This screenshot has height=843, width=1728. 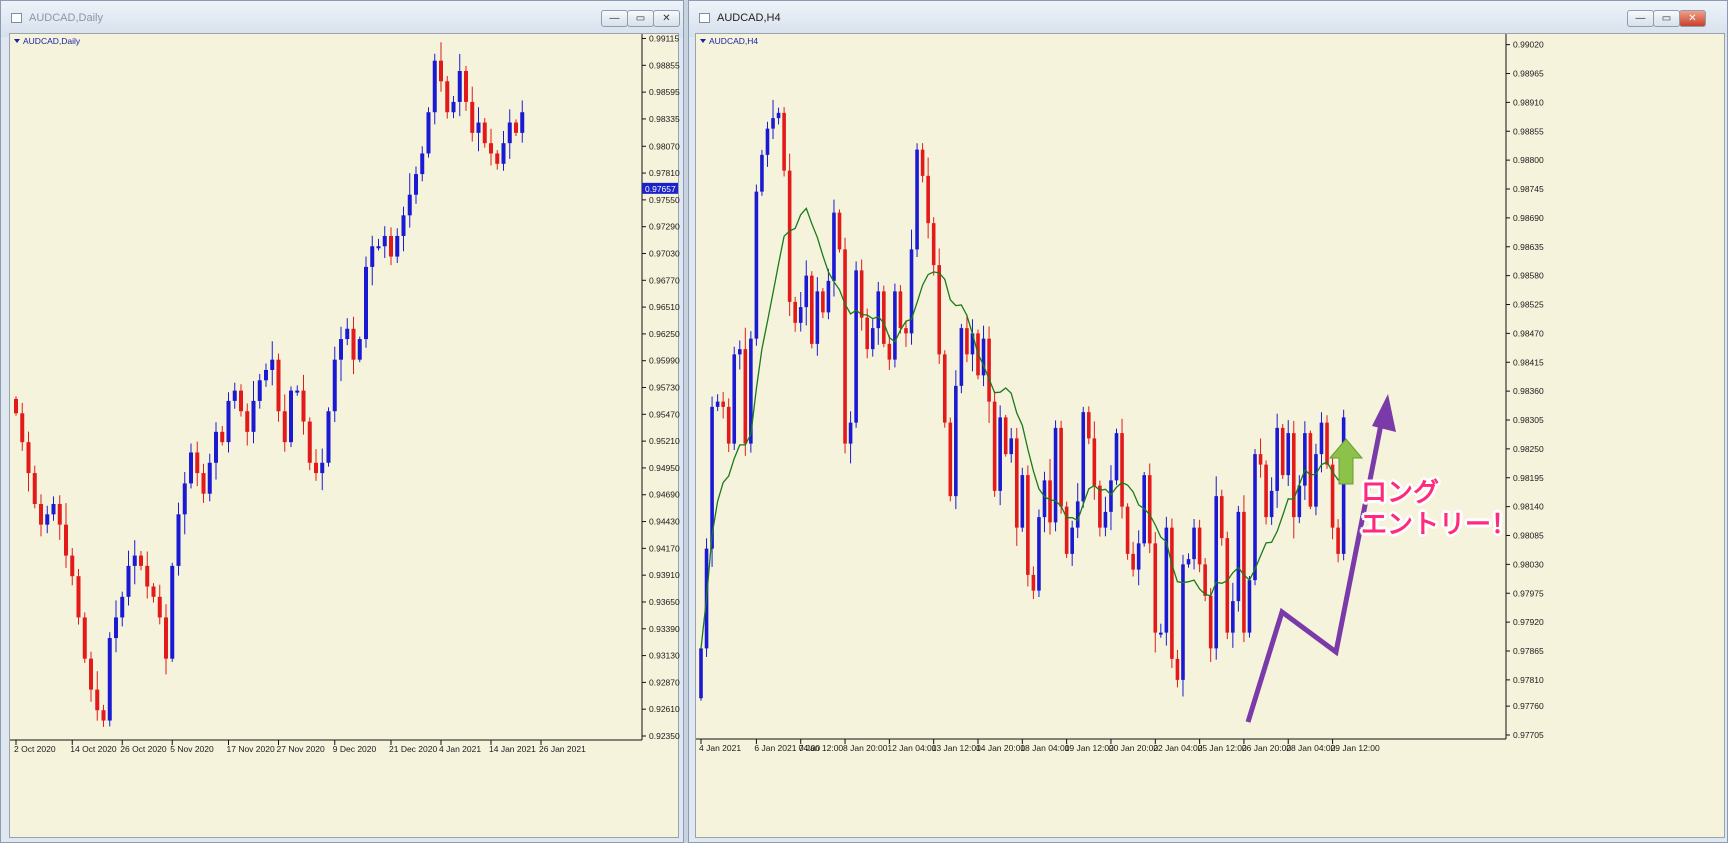 What do you see at coordinates (664, 656) in the screenshot?
I see `price-tick-label: 0.93130` at bounding box center [664, 656].